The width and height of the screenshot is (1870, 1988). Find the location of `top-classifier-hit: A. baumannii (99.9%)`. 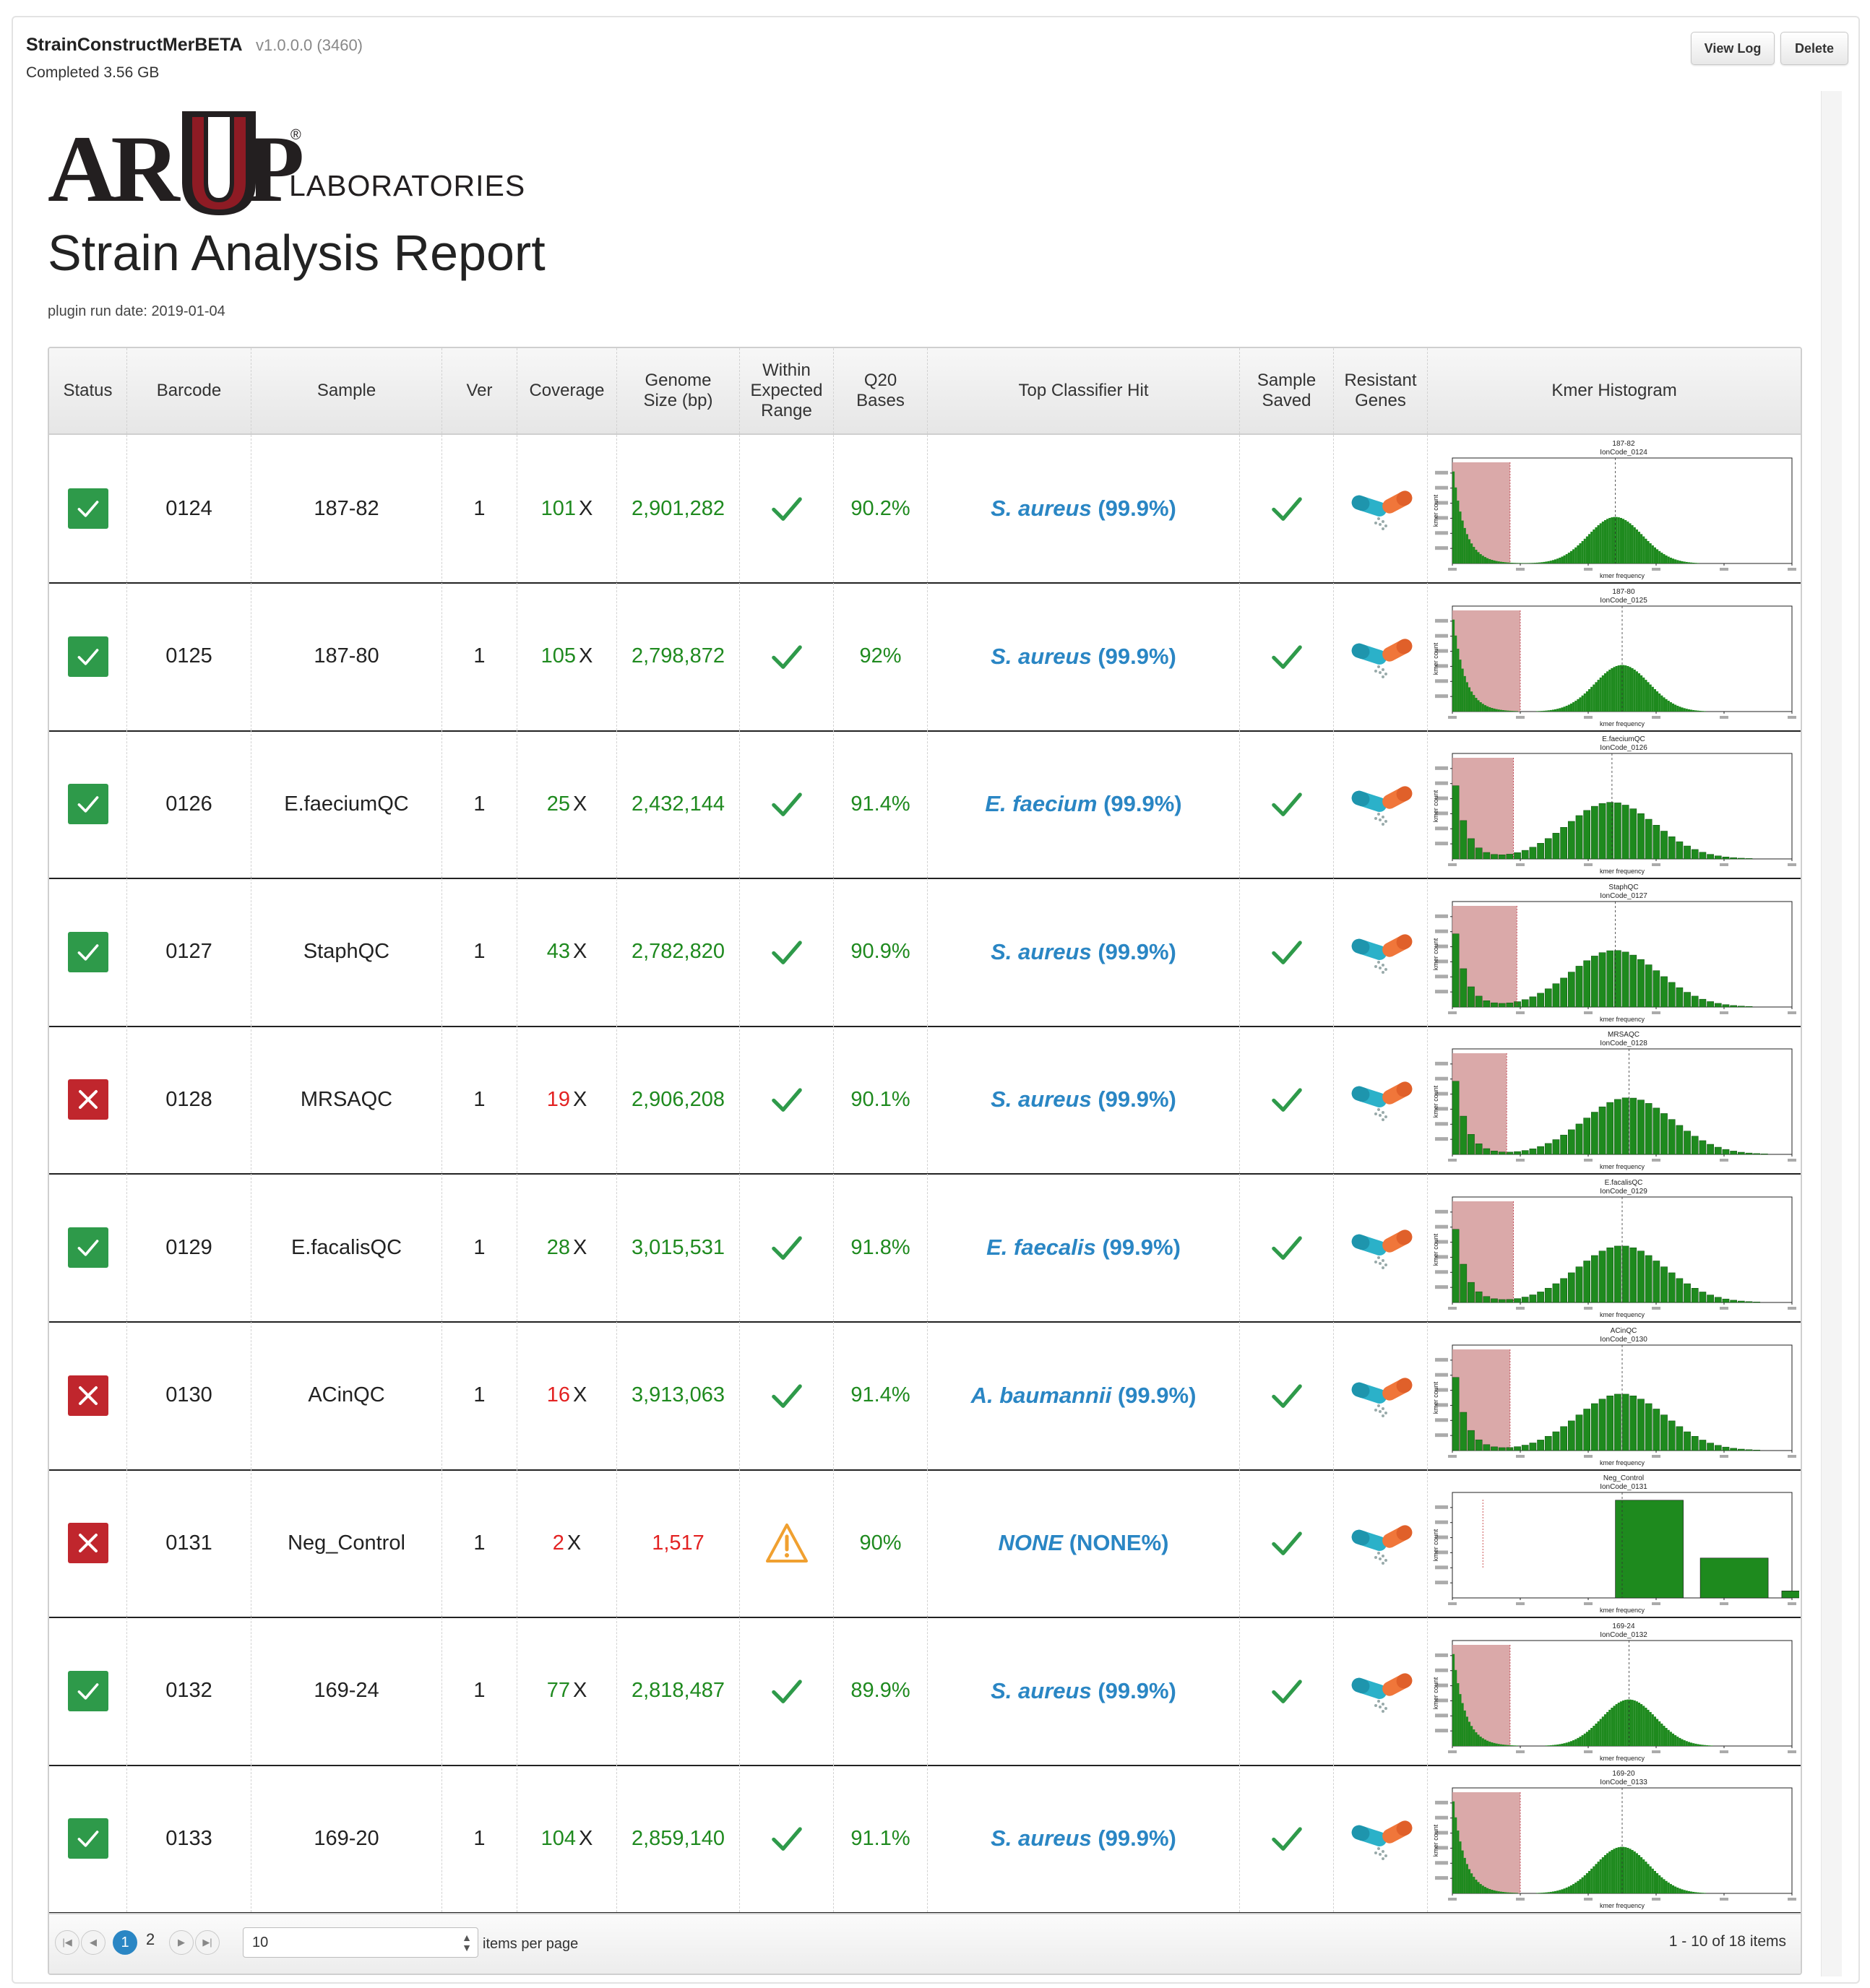

top-classifier-hit: A. baumannii (99.9%) is located at coordinates (1084, 1396).